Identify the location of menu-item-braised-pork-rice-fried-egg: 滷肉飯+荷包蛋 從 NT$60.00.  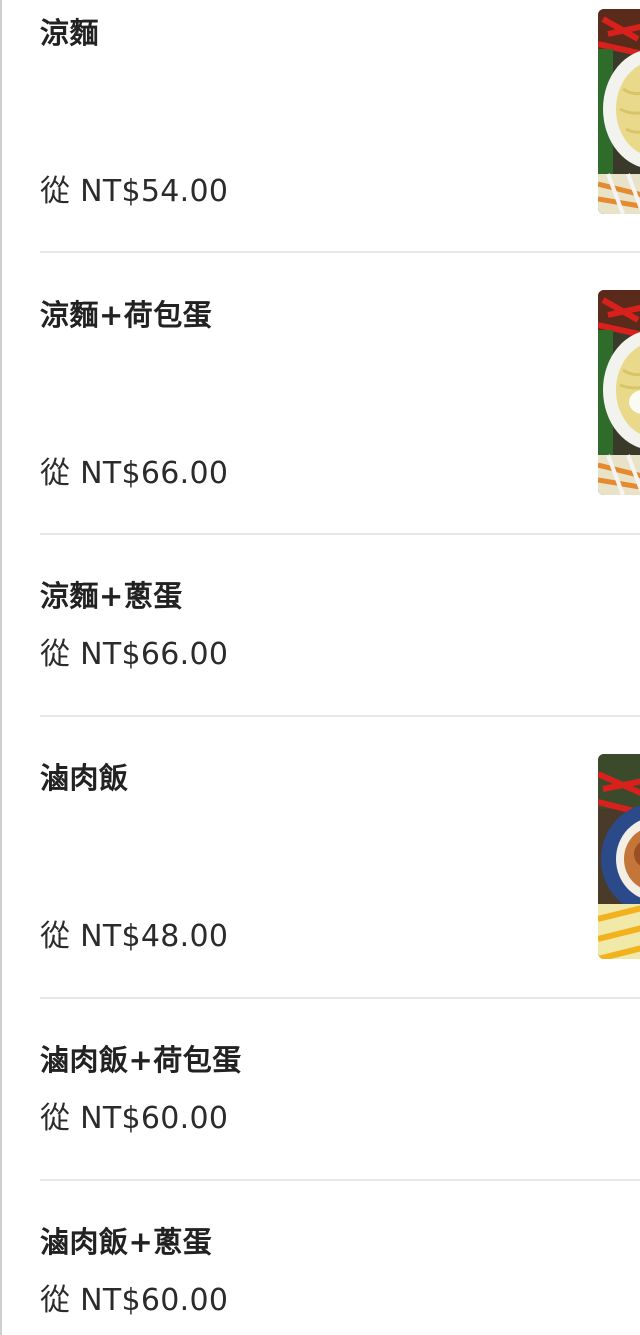
(321, 1090).